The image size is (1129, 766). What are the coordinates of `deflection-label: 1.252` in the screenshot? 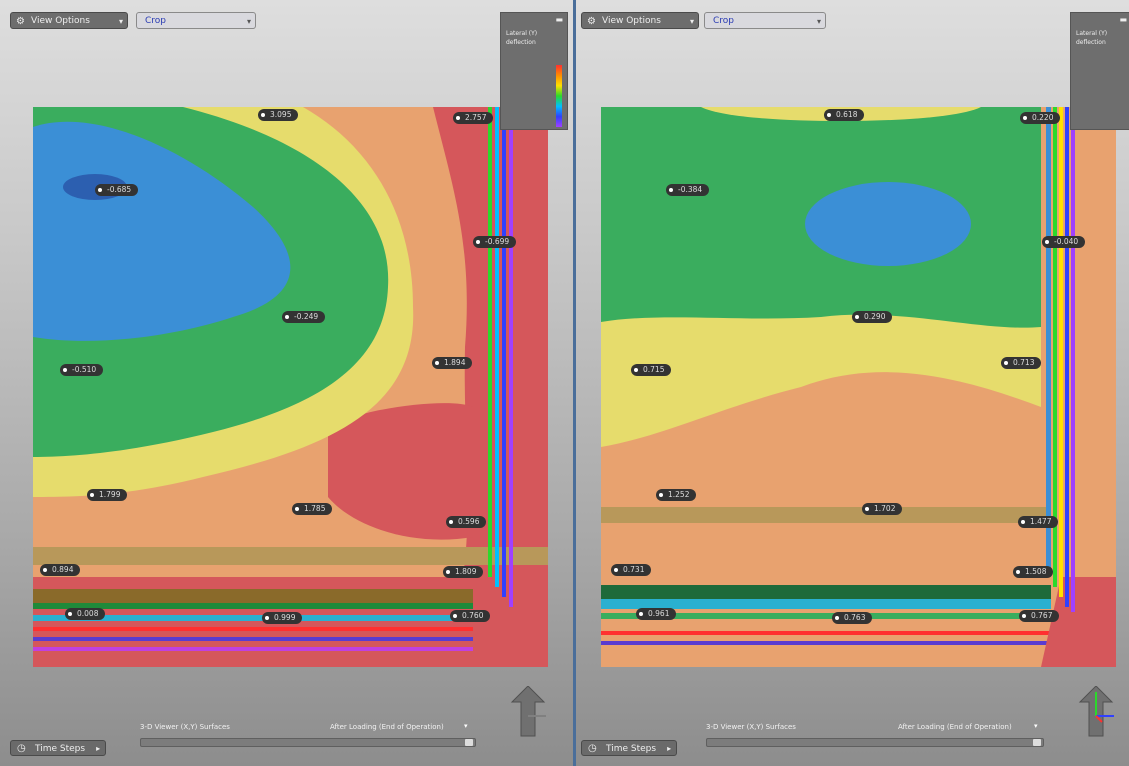 It's located at (676, 495).